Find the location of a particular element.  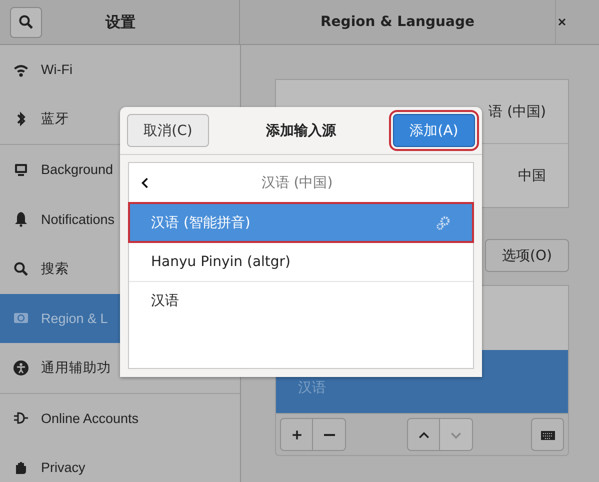

window-title: 设置 is located at coordinates (120, 22).